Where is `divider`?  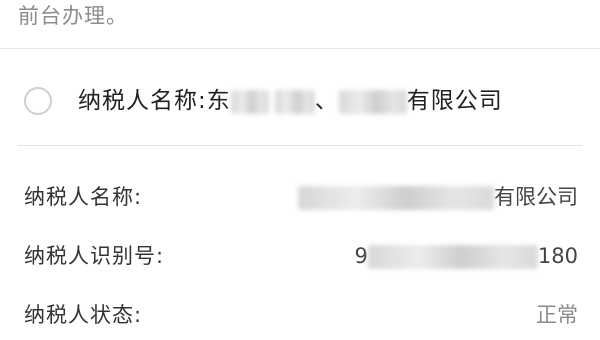 divider is located at coordinates (300, 145).